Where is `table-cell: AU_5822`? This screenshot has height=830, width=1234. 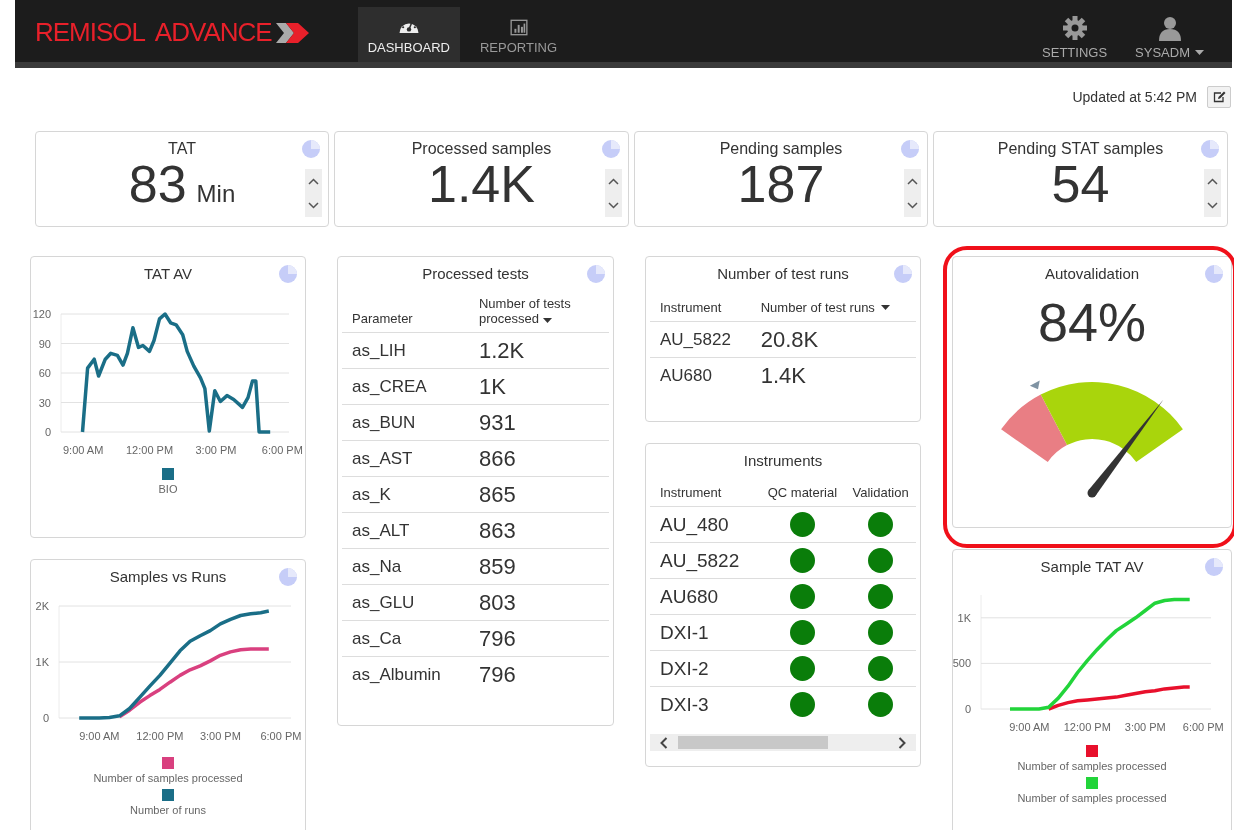 table-cell: AU_5822 is located at coordinates (700, 339).